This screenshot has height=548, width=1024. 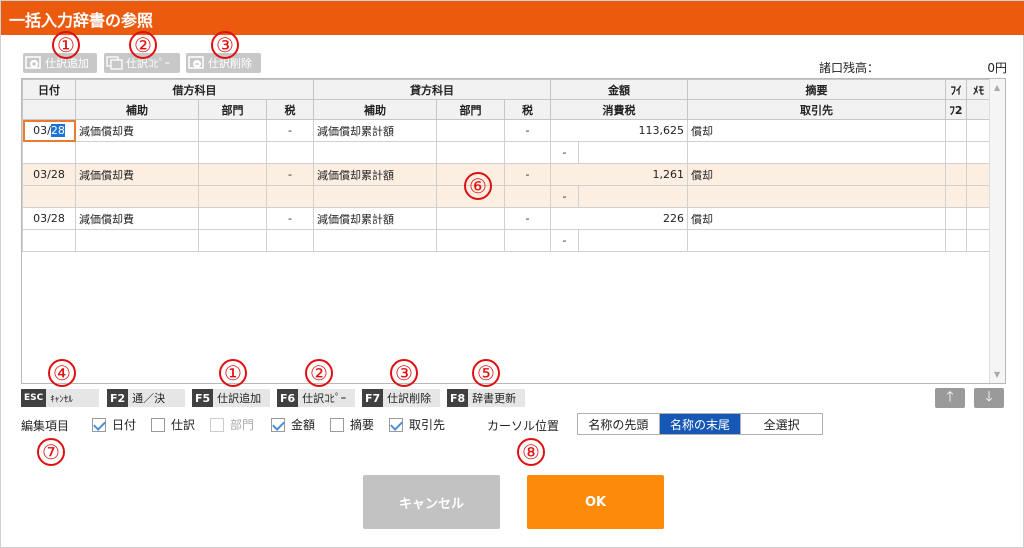 What do you see at coordinates (997, 374) in the screenshot?
I see `scroll-down-icon: ▼` at bounding box center [997, 374].